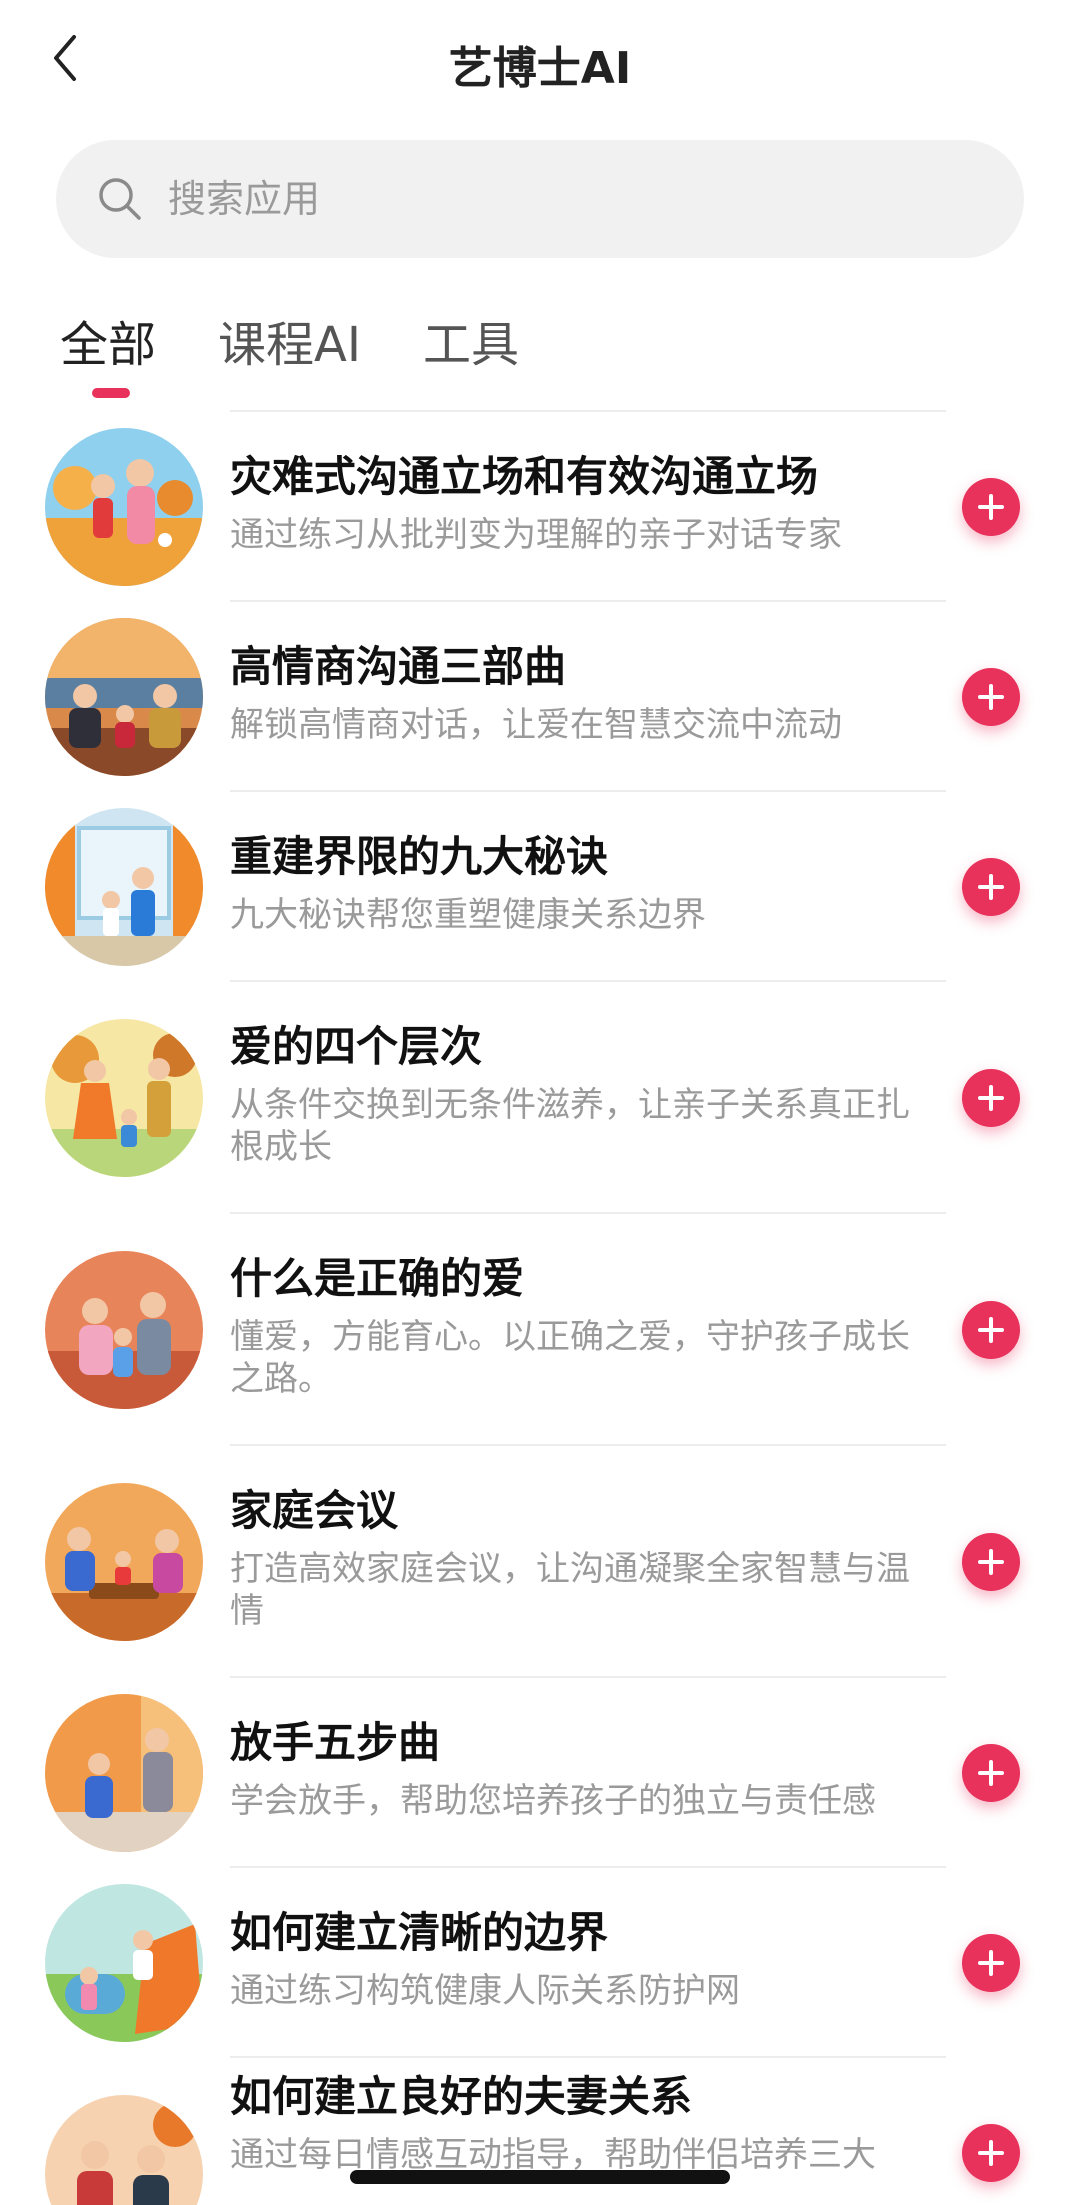 The image size is (1080, 2205). What do you see at coordinates (570, 1126) in the screenshot?
I see `item-description: 从条件交换到无条件滋养，让亲子关系真正扎根成长` at bounding box center [570, 1126].